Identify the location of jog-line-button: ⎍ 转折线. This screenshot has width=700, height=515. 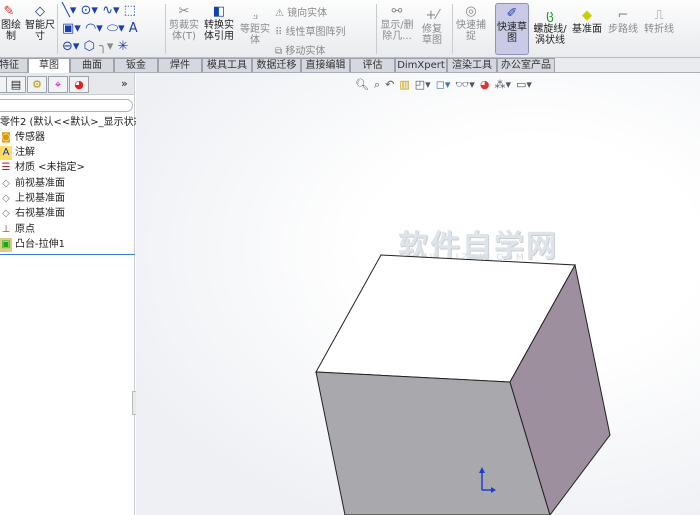
(659, 21).